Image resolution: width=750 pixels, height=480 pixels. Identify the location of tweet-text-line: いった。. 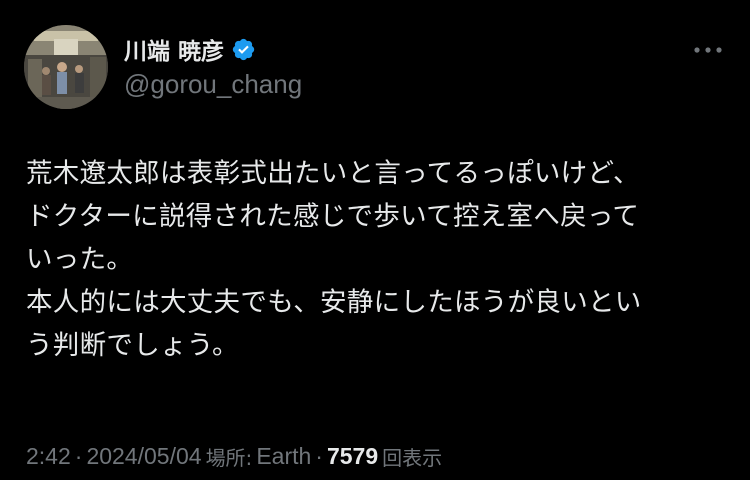
(80, 259).